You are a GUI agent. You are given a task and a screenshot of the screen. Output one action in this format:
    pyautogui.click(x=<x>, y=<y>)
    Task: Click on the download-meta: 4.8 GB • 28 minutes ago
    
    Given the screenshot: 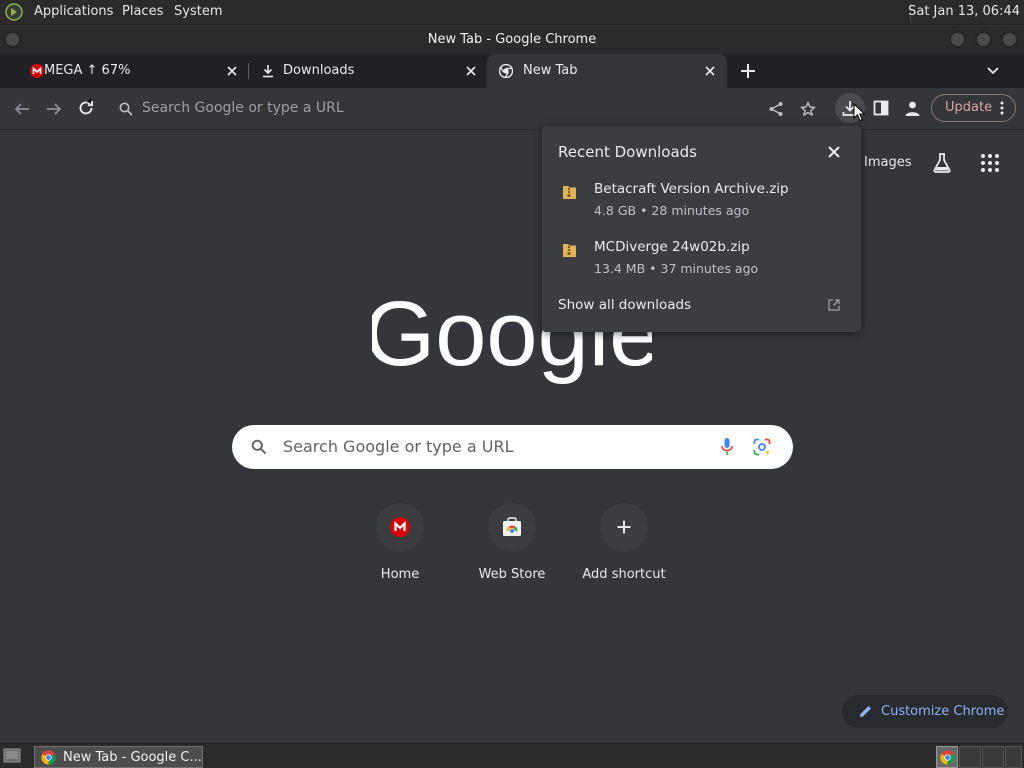 What is the action you would take?
    pyautogui.click(x=672, y=210)
    